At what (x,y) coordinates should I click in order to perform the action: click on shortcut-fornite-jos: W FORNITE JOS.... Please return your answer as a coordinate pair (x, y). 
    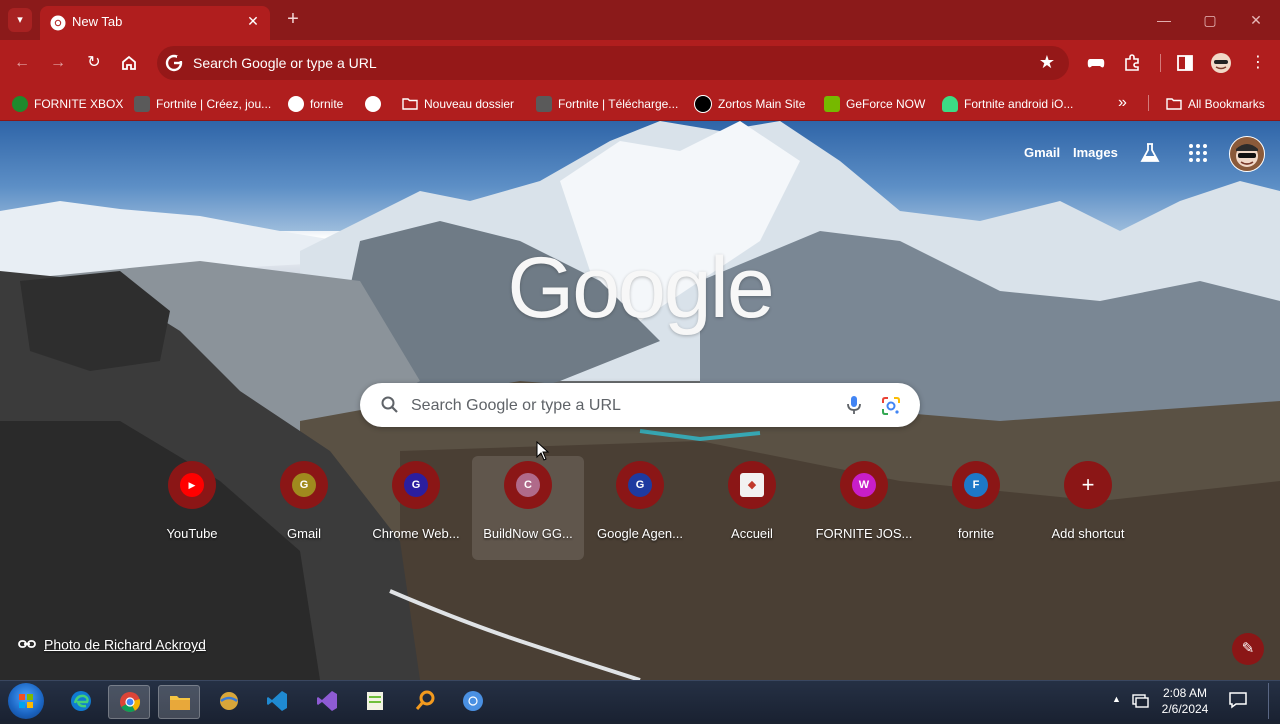
    Looking at the image, I should click on (864, 508).